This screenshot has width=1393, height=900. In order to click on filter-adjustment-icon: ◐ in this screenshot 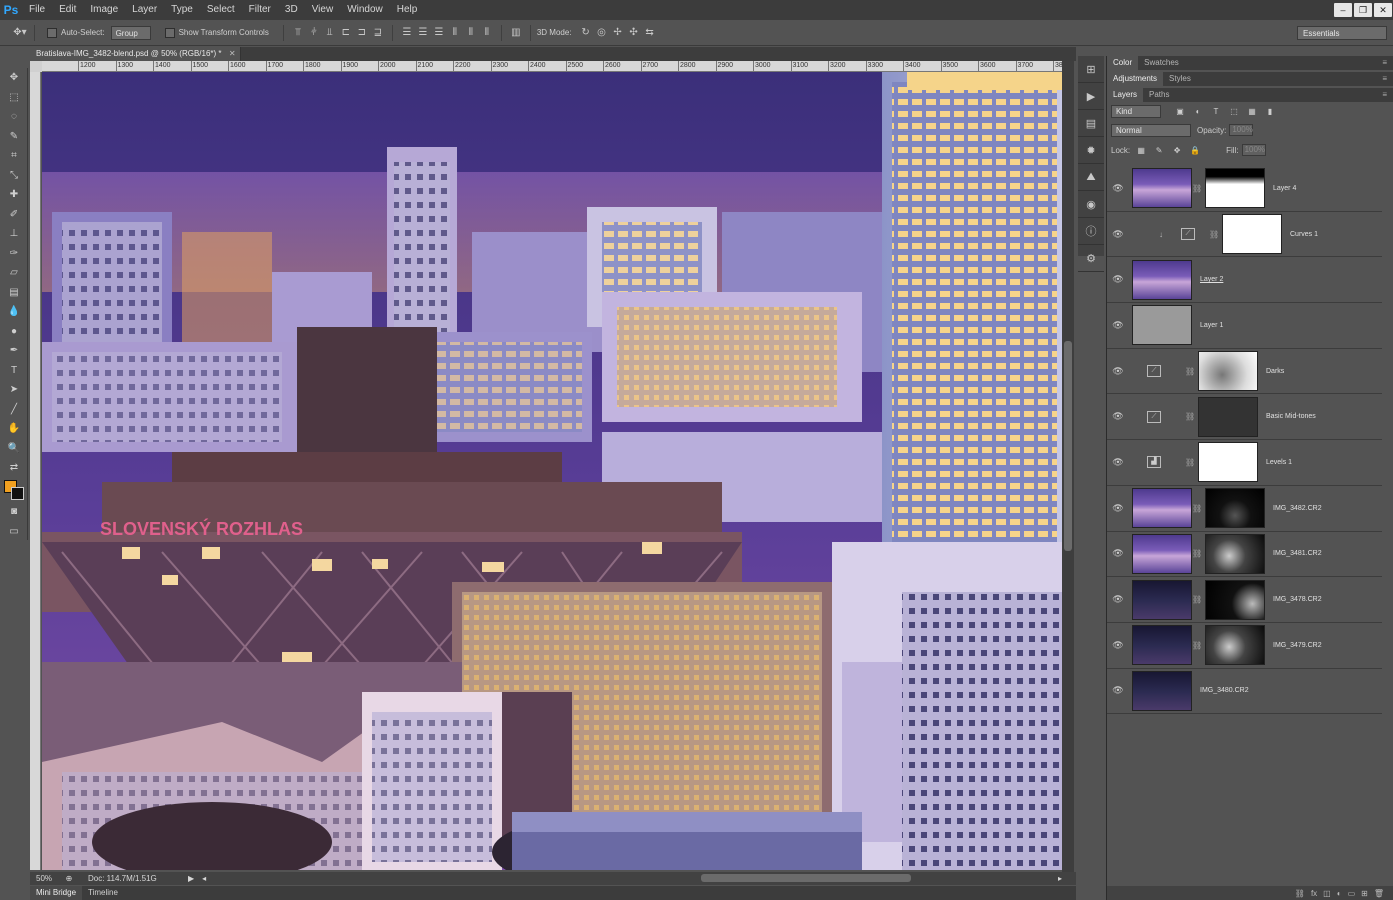, I will do `click(1198, 111)`.